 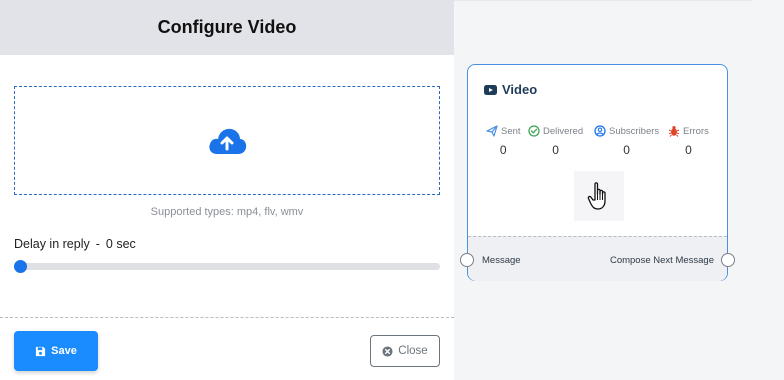 I want to click on save-button: Save, so click(x=56, y=351).